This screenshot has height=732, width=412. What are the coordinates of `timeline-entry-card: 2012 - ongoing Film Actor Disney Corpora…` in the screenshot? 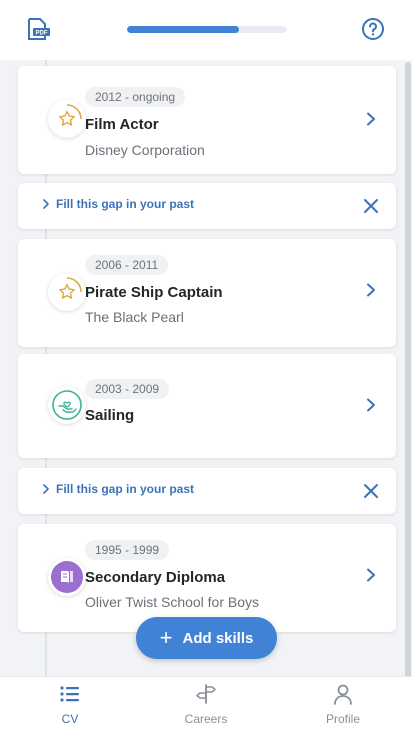 It's located at (207, 120).